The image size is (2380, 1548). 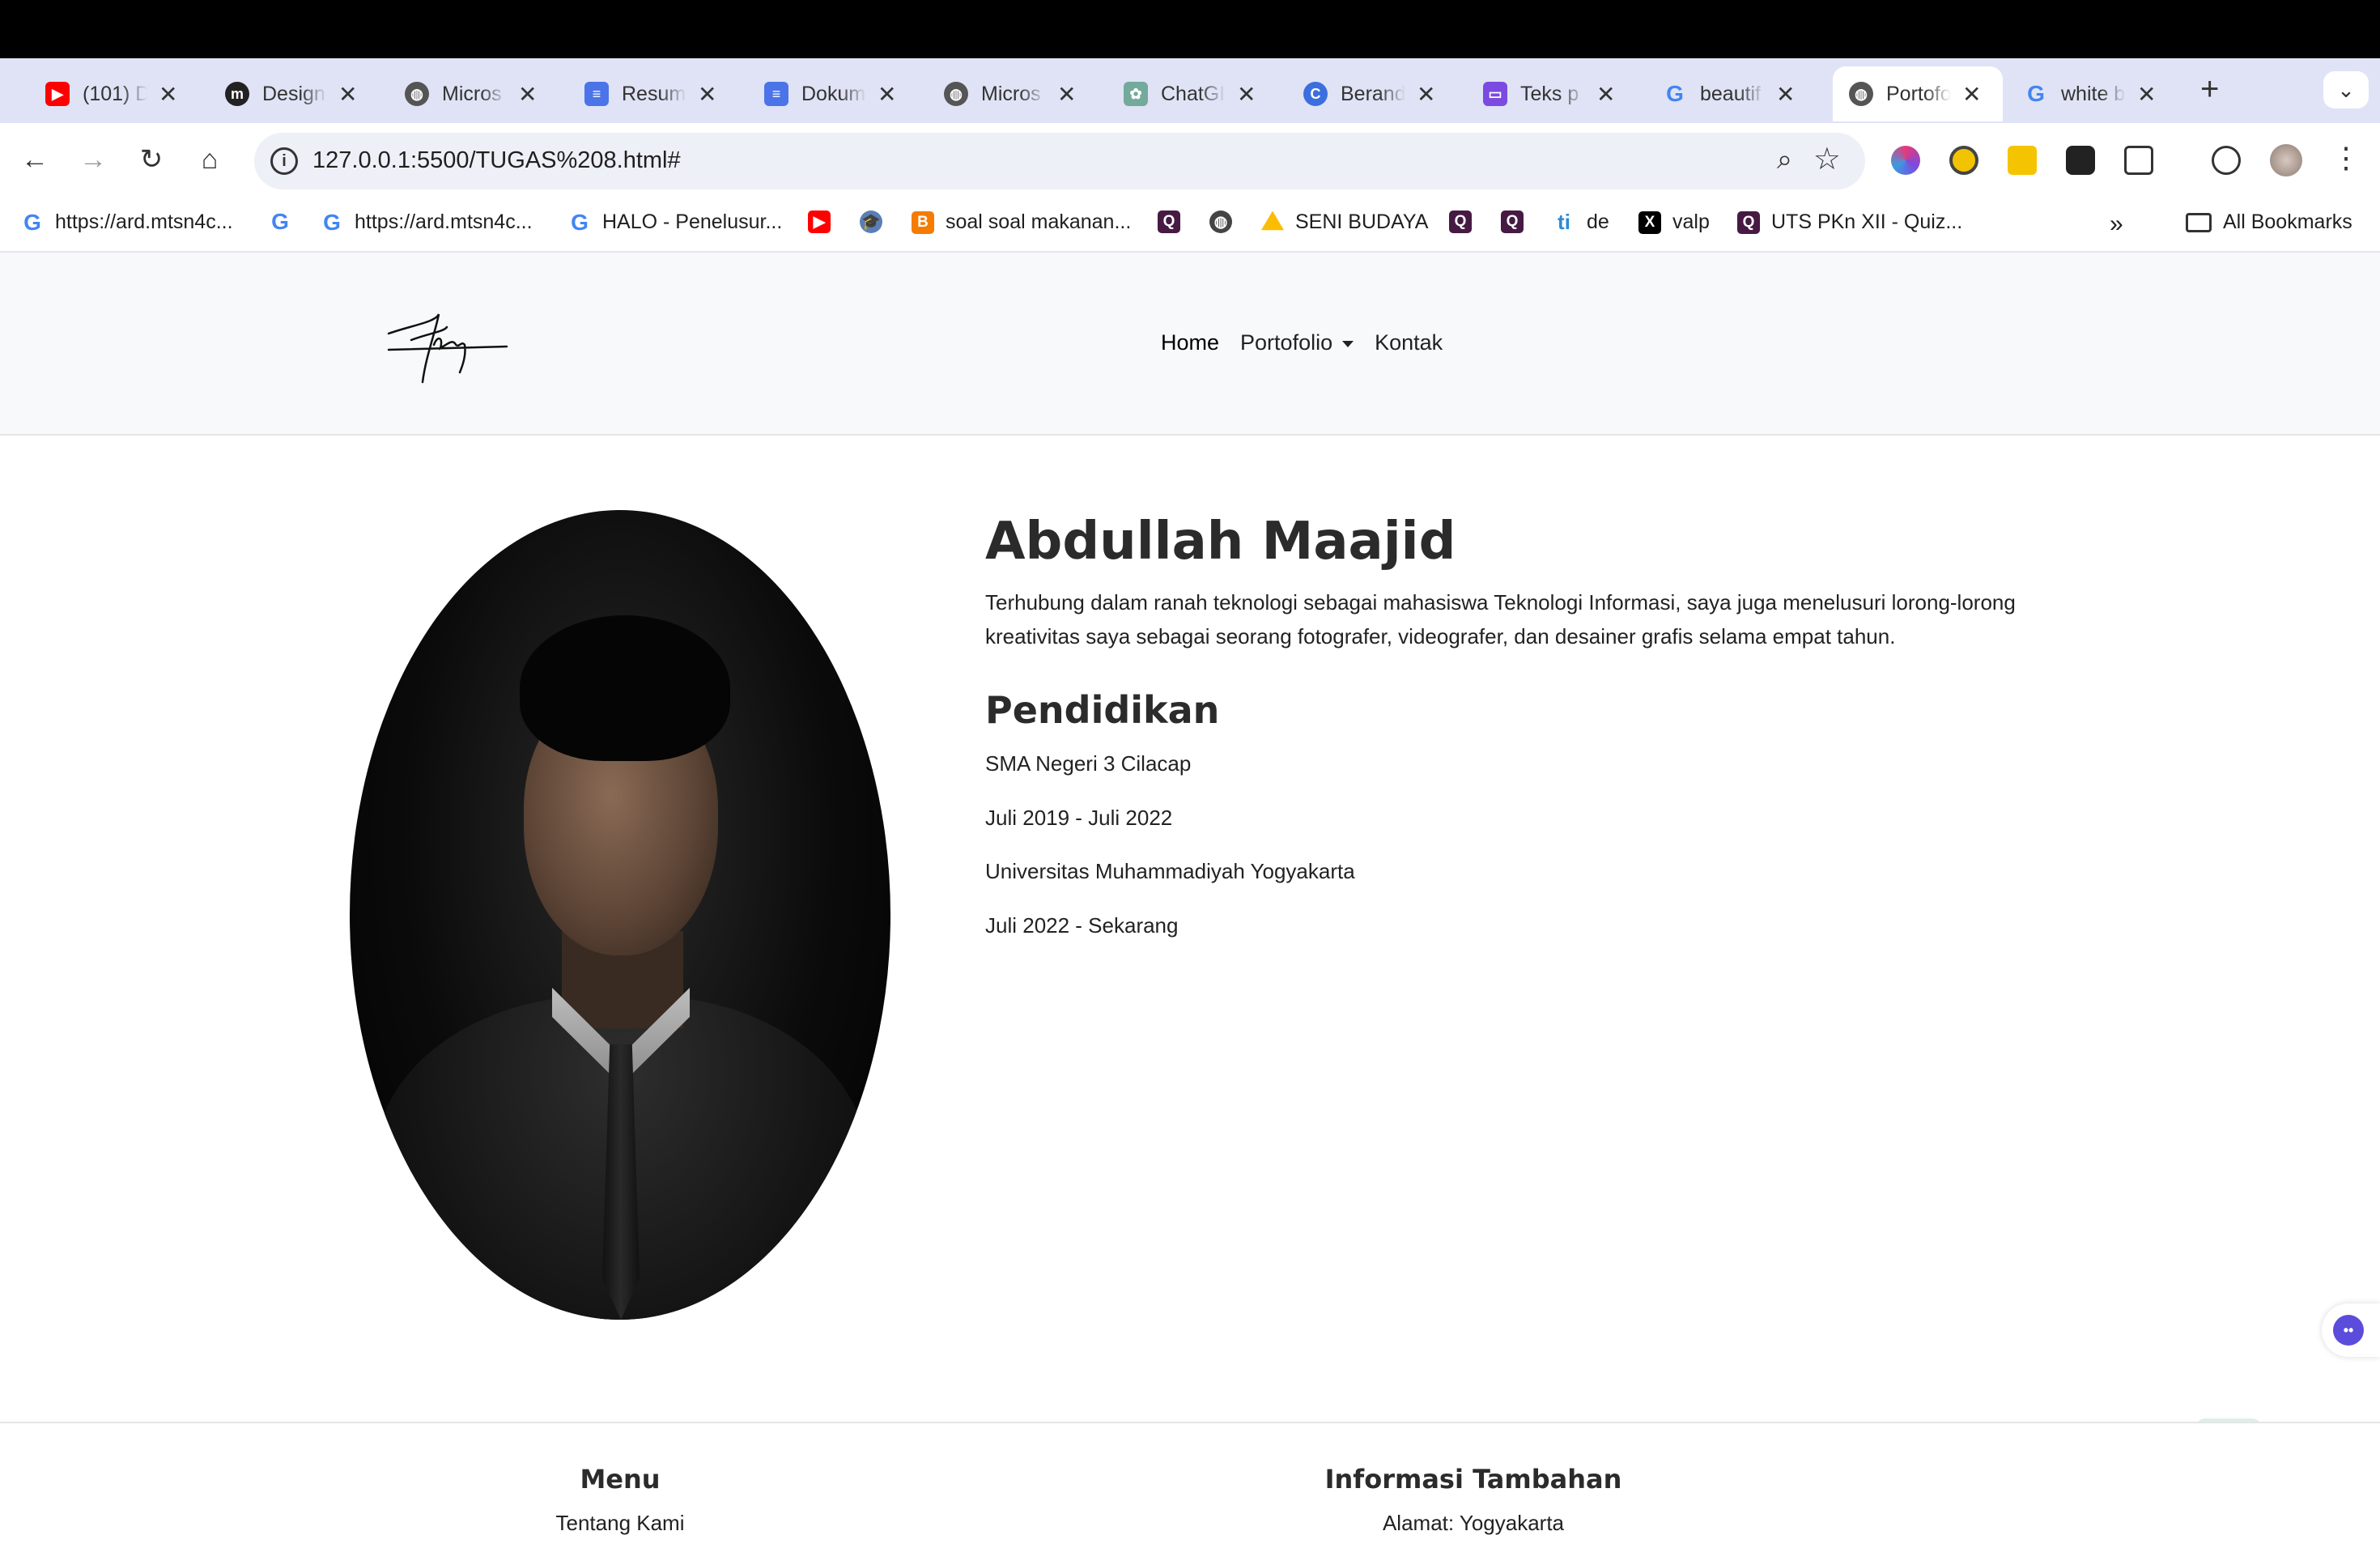 I want to click on chevron-down-icon: ⌄, so click(x=2346, y=89).